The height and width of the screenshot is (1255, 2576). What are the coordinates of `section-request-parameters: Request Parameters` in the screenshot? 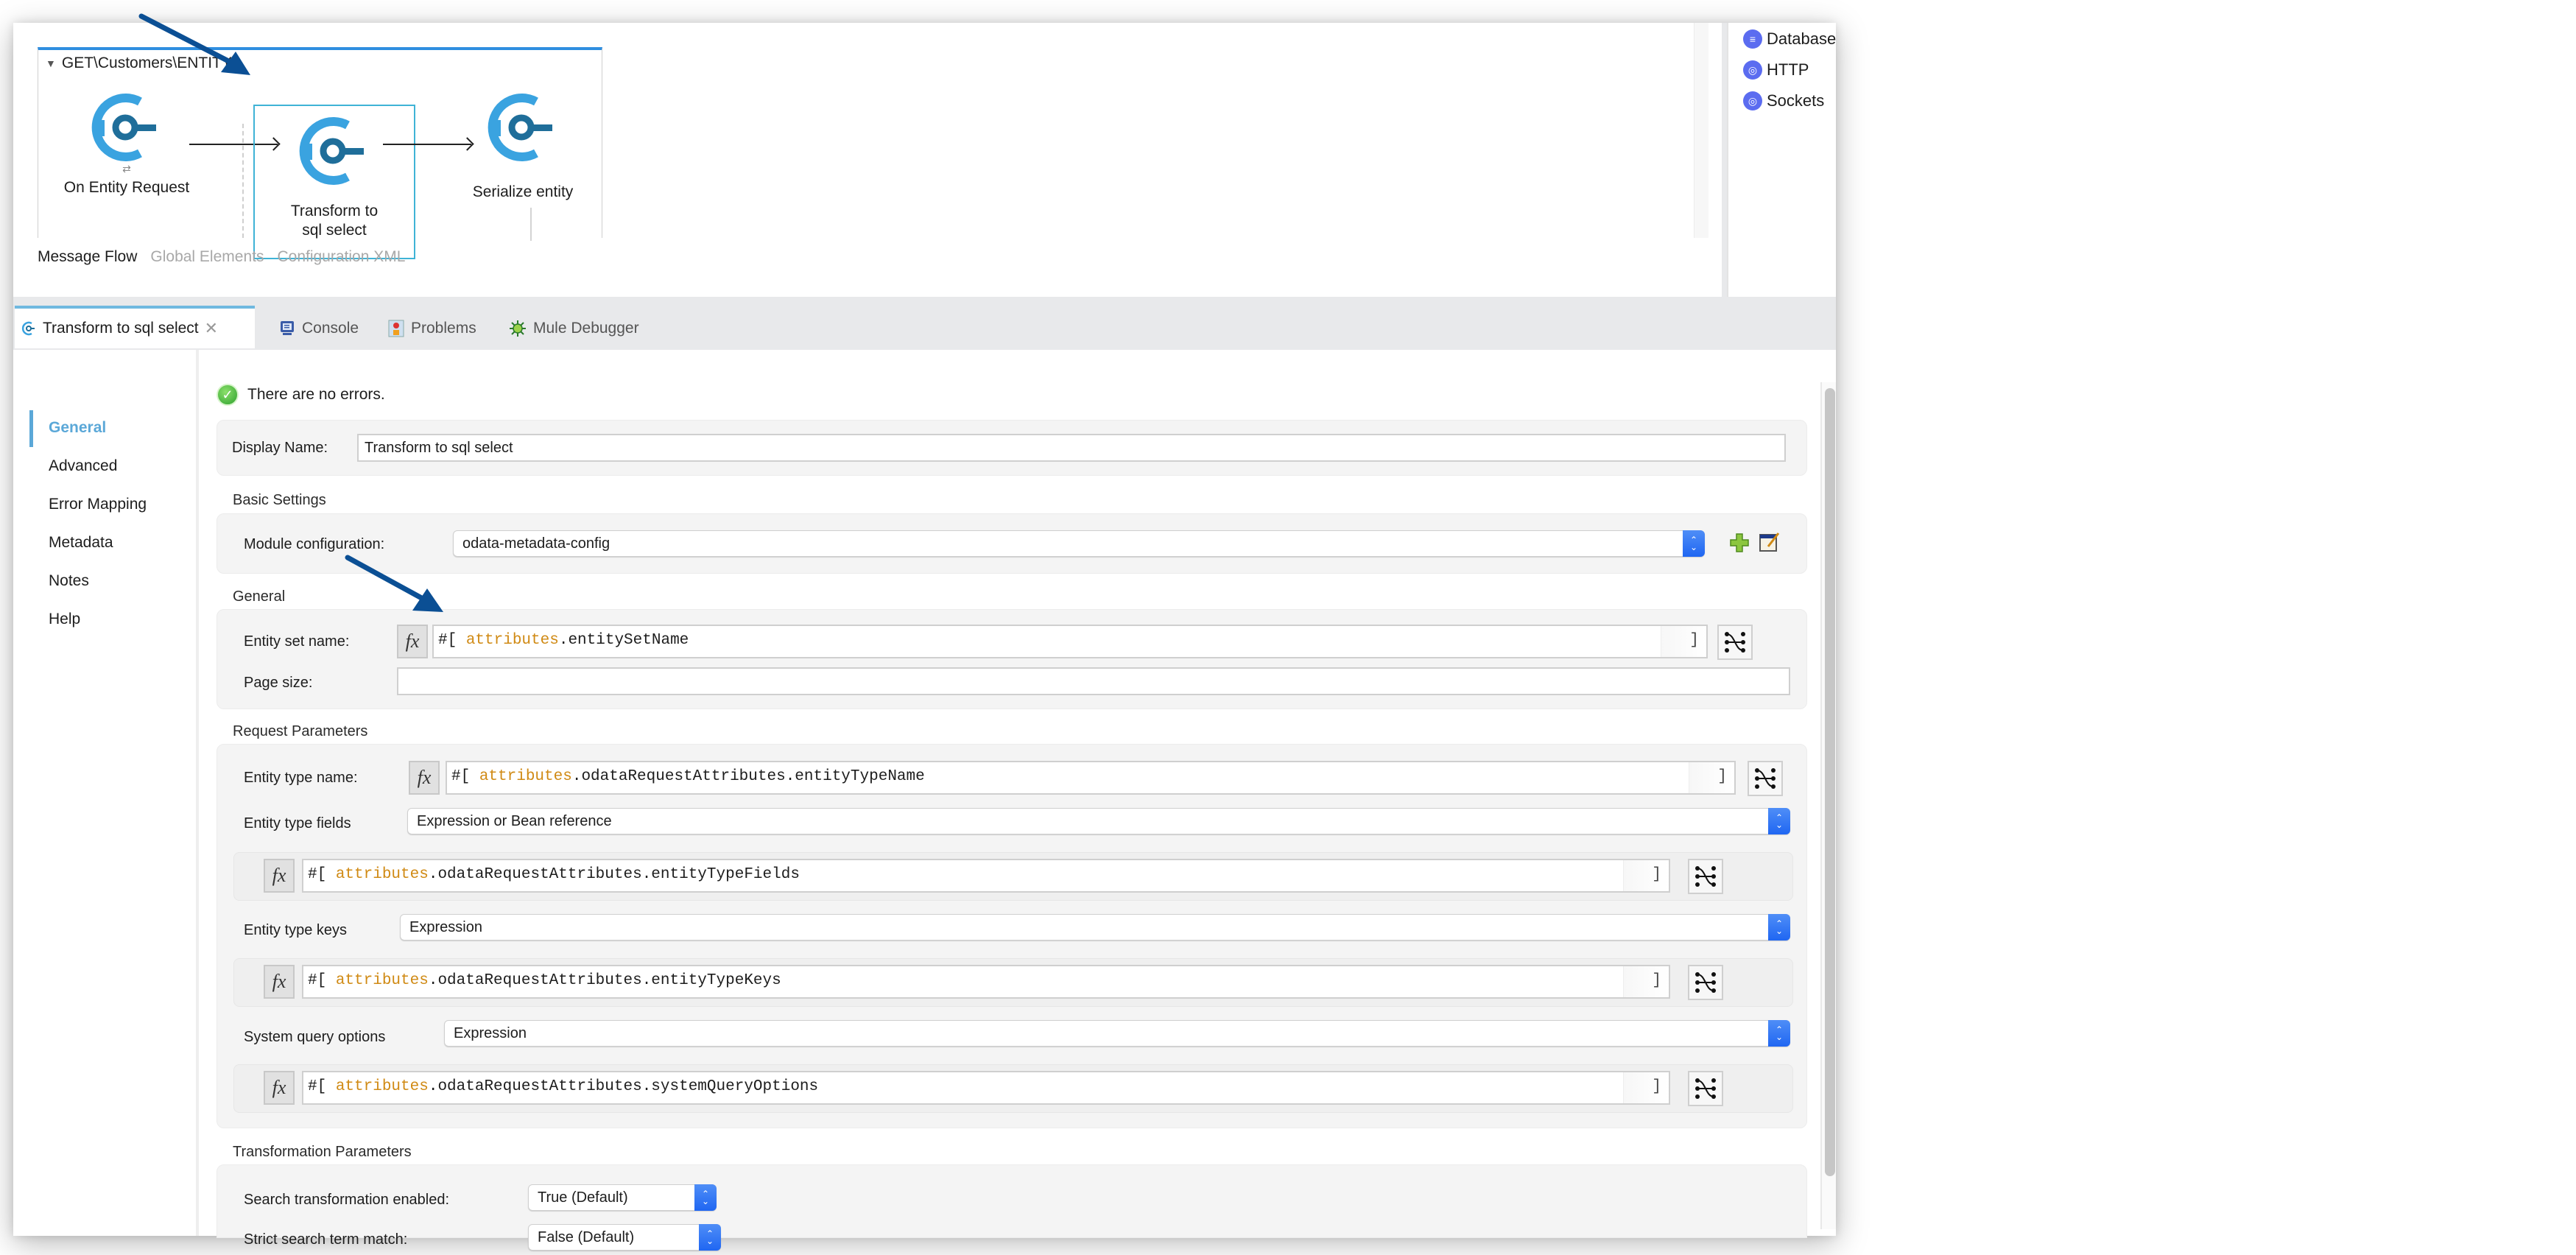 It's located at (300, 731).